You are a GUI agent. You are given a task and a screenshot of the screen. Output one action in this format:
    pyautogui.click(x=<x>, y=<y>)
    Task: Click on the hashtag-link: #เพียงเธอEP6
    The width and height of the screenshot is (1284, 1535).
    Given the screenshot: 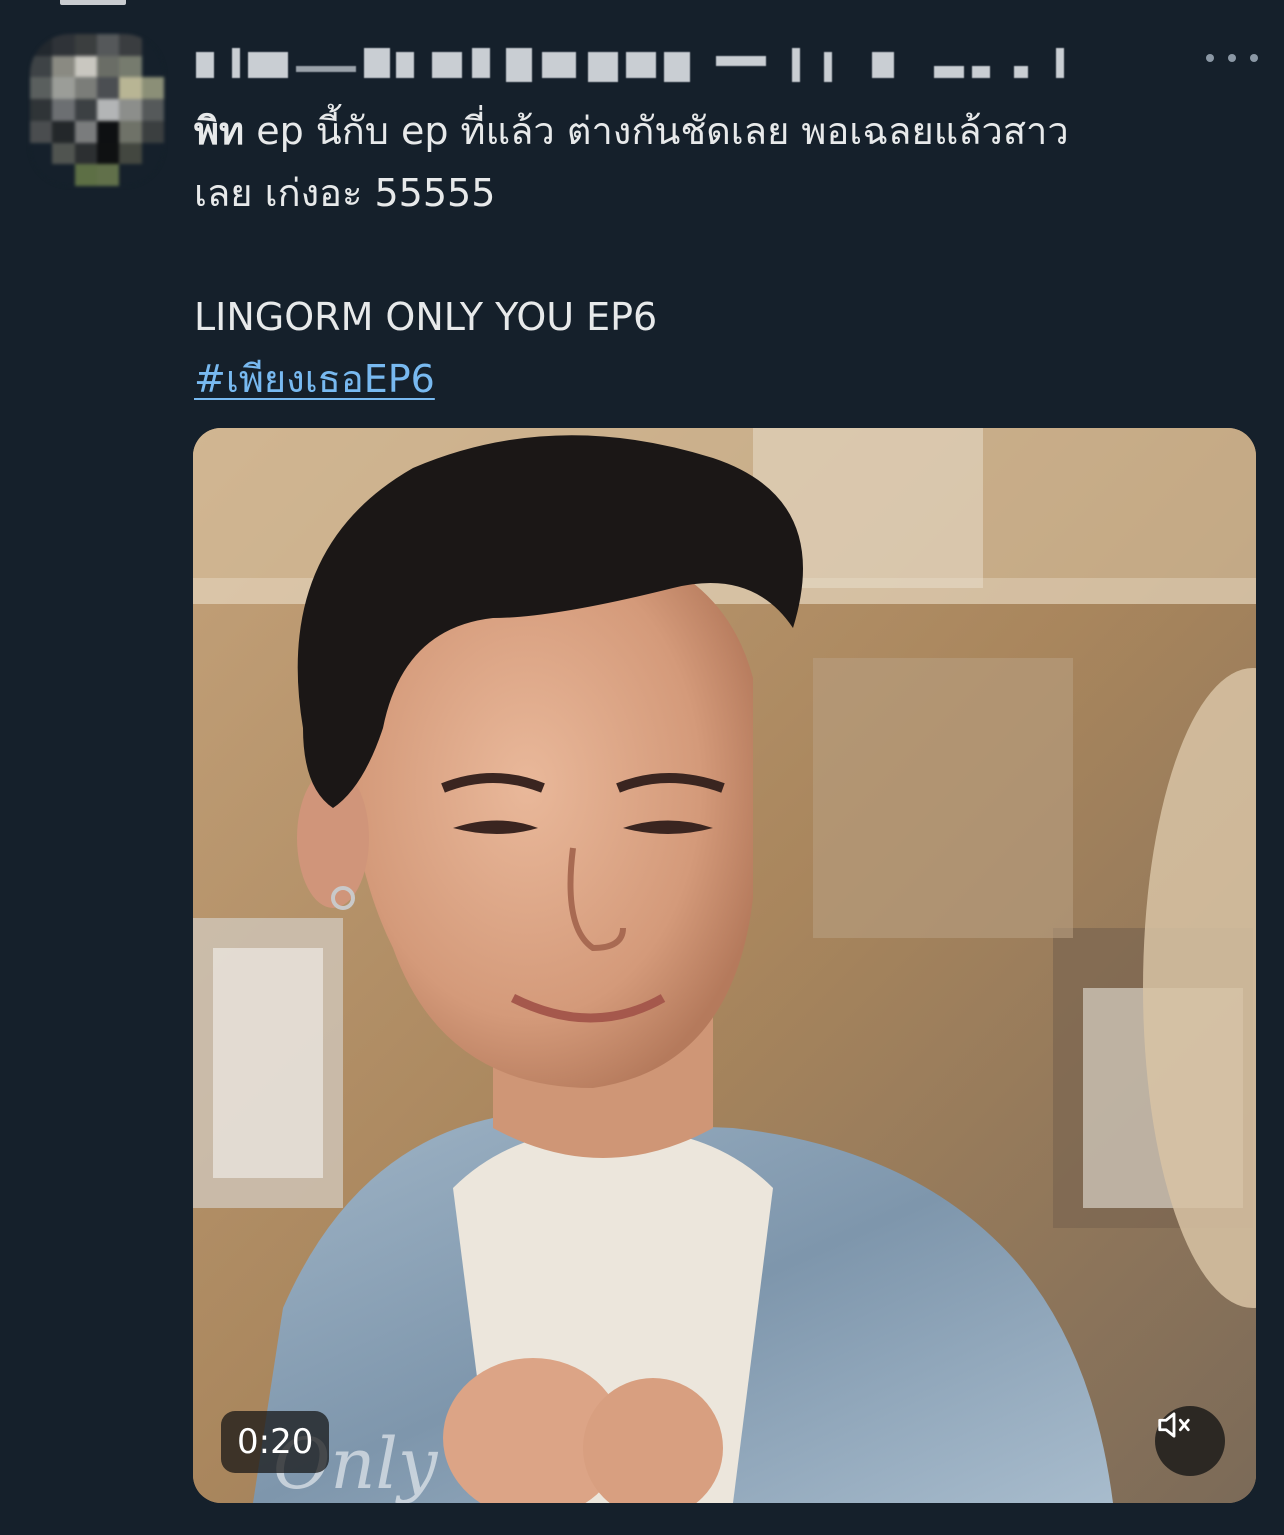 What is the action you would take?
    pyautogui.click(x=314, y=379)
    